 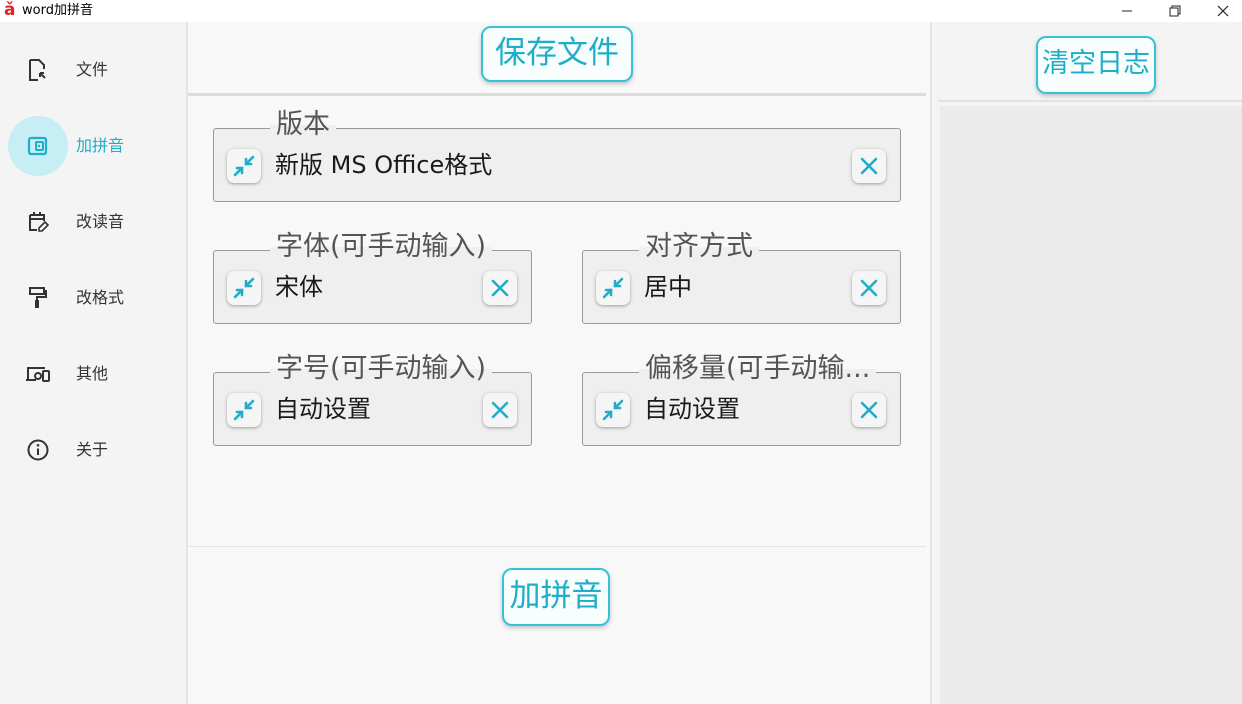 What do you see at coordinates (100, 221) in the screenshot?
I see `sidebar-item-label: 改读音` at bounding box center [100, 221].